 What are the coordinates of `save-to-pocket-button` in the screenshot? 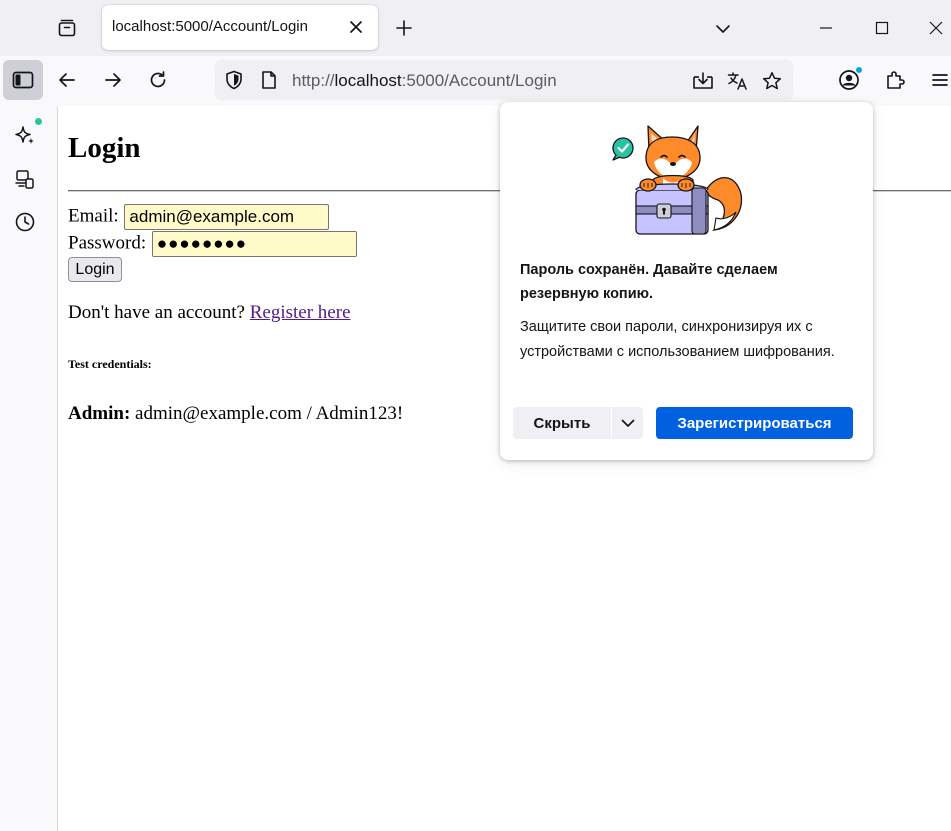 It's located at (703, 81).